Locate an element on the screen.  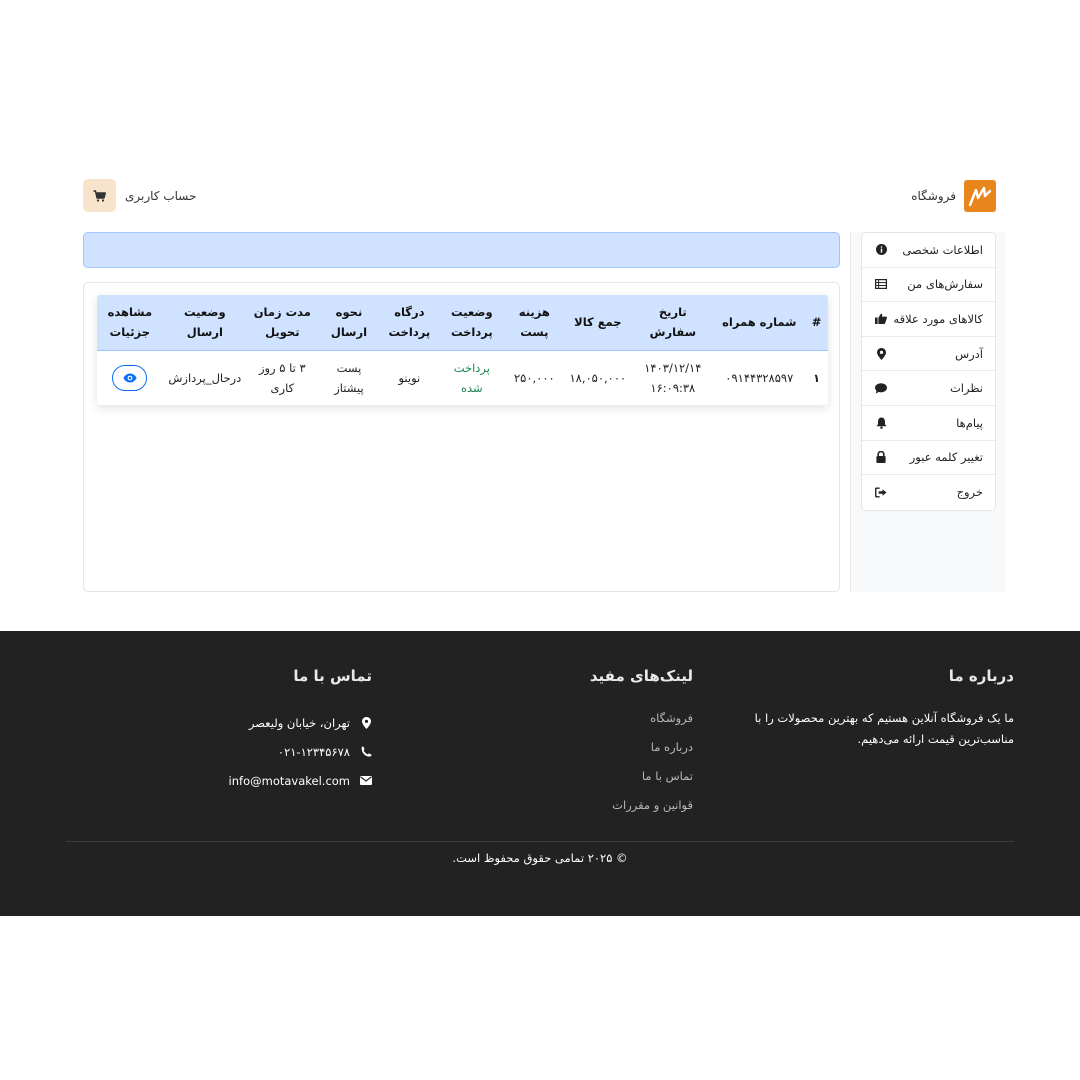
sidebar-item-label: تغییر کلمه عبور is located at coordinates (946, 457).